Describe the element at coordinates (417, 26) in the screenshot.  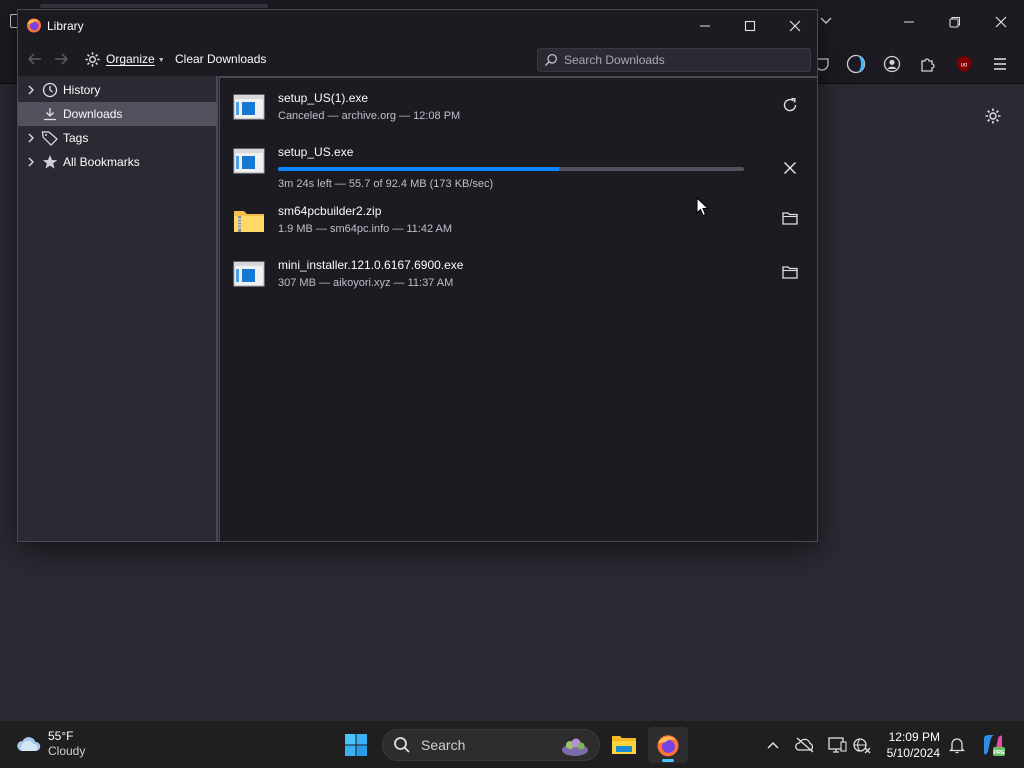
I see `library-title-bar: Library` at that location.